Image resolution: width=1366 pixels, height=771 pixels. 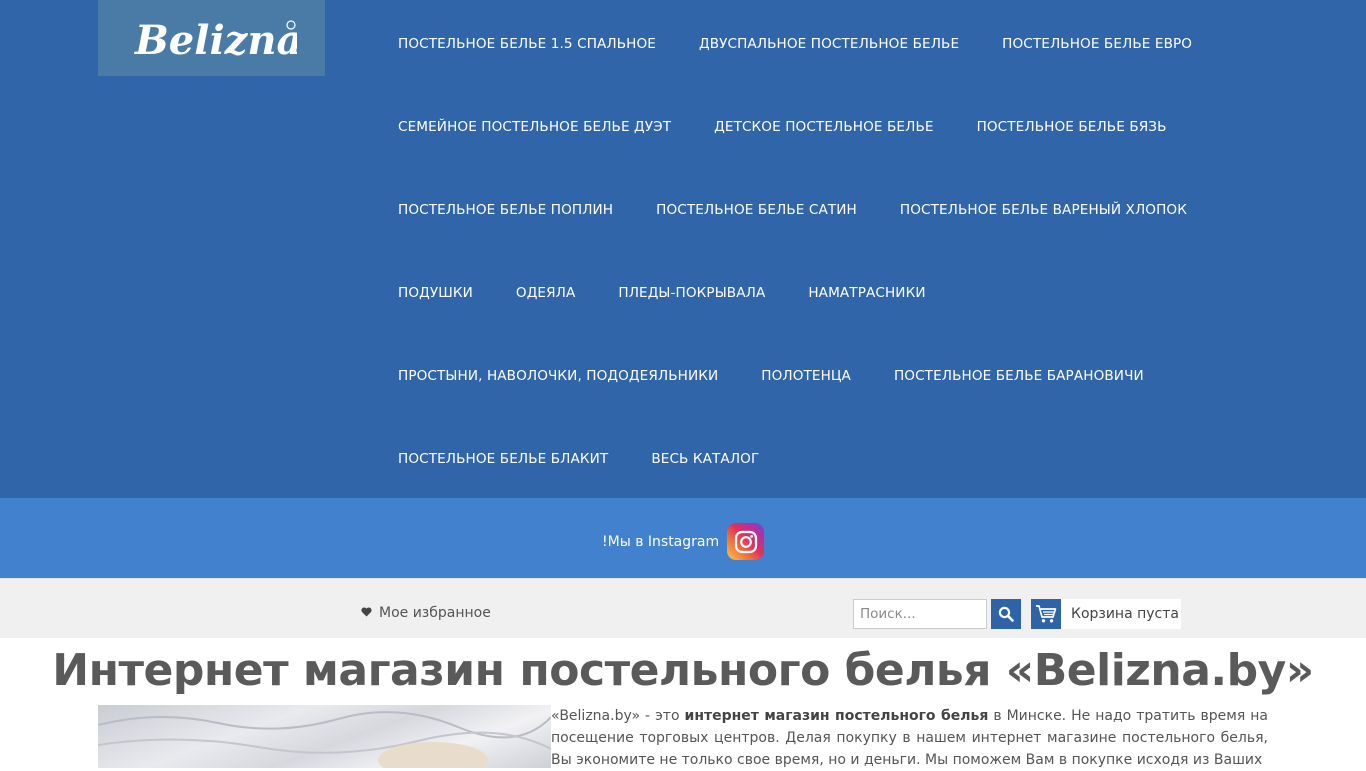 I want to click on intro-bold: интернет магазин постельного белья, so click(x=836, y=716).